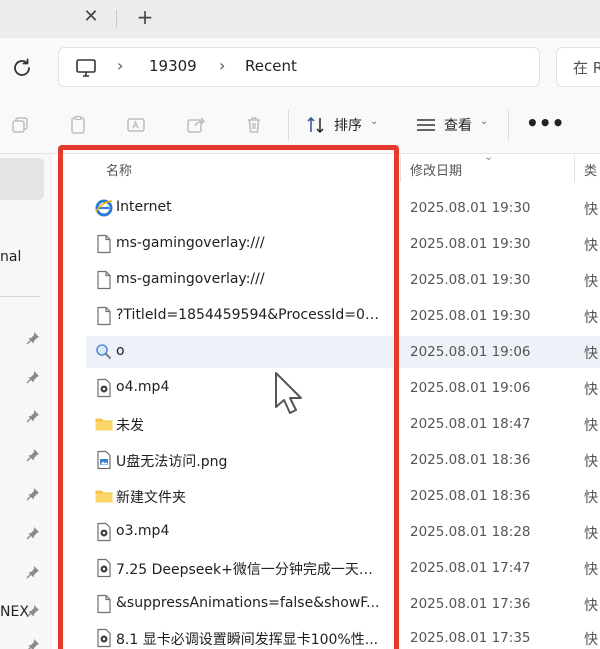 Image resolution: width=600 pixels, height=649 pixels. Describe the element at coordinates (343, 424) in the screenshot. I see `list-item: 未发 2025.08.01 18:47 快` at that location.